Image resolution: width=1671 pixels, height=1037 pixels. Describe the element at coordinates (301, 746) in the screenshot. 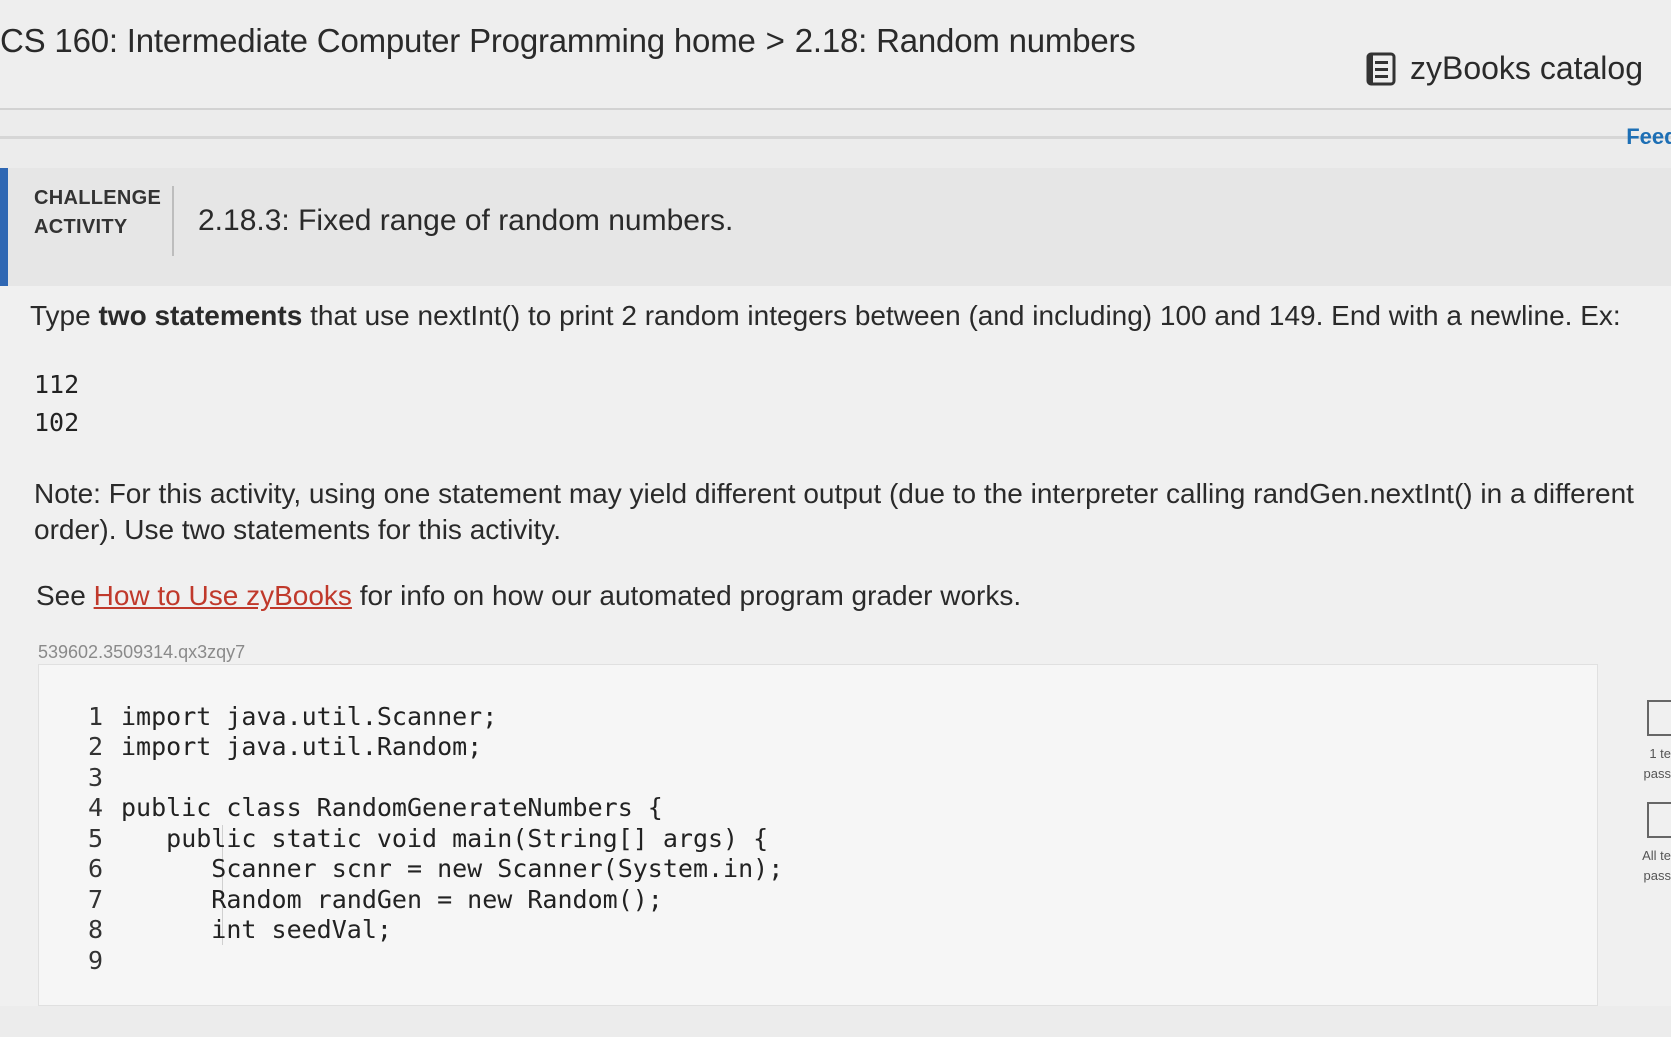

I see `code-text: import java.util.Random;` at that location.